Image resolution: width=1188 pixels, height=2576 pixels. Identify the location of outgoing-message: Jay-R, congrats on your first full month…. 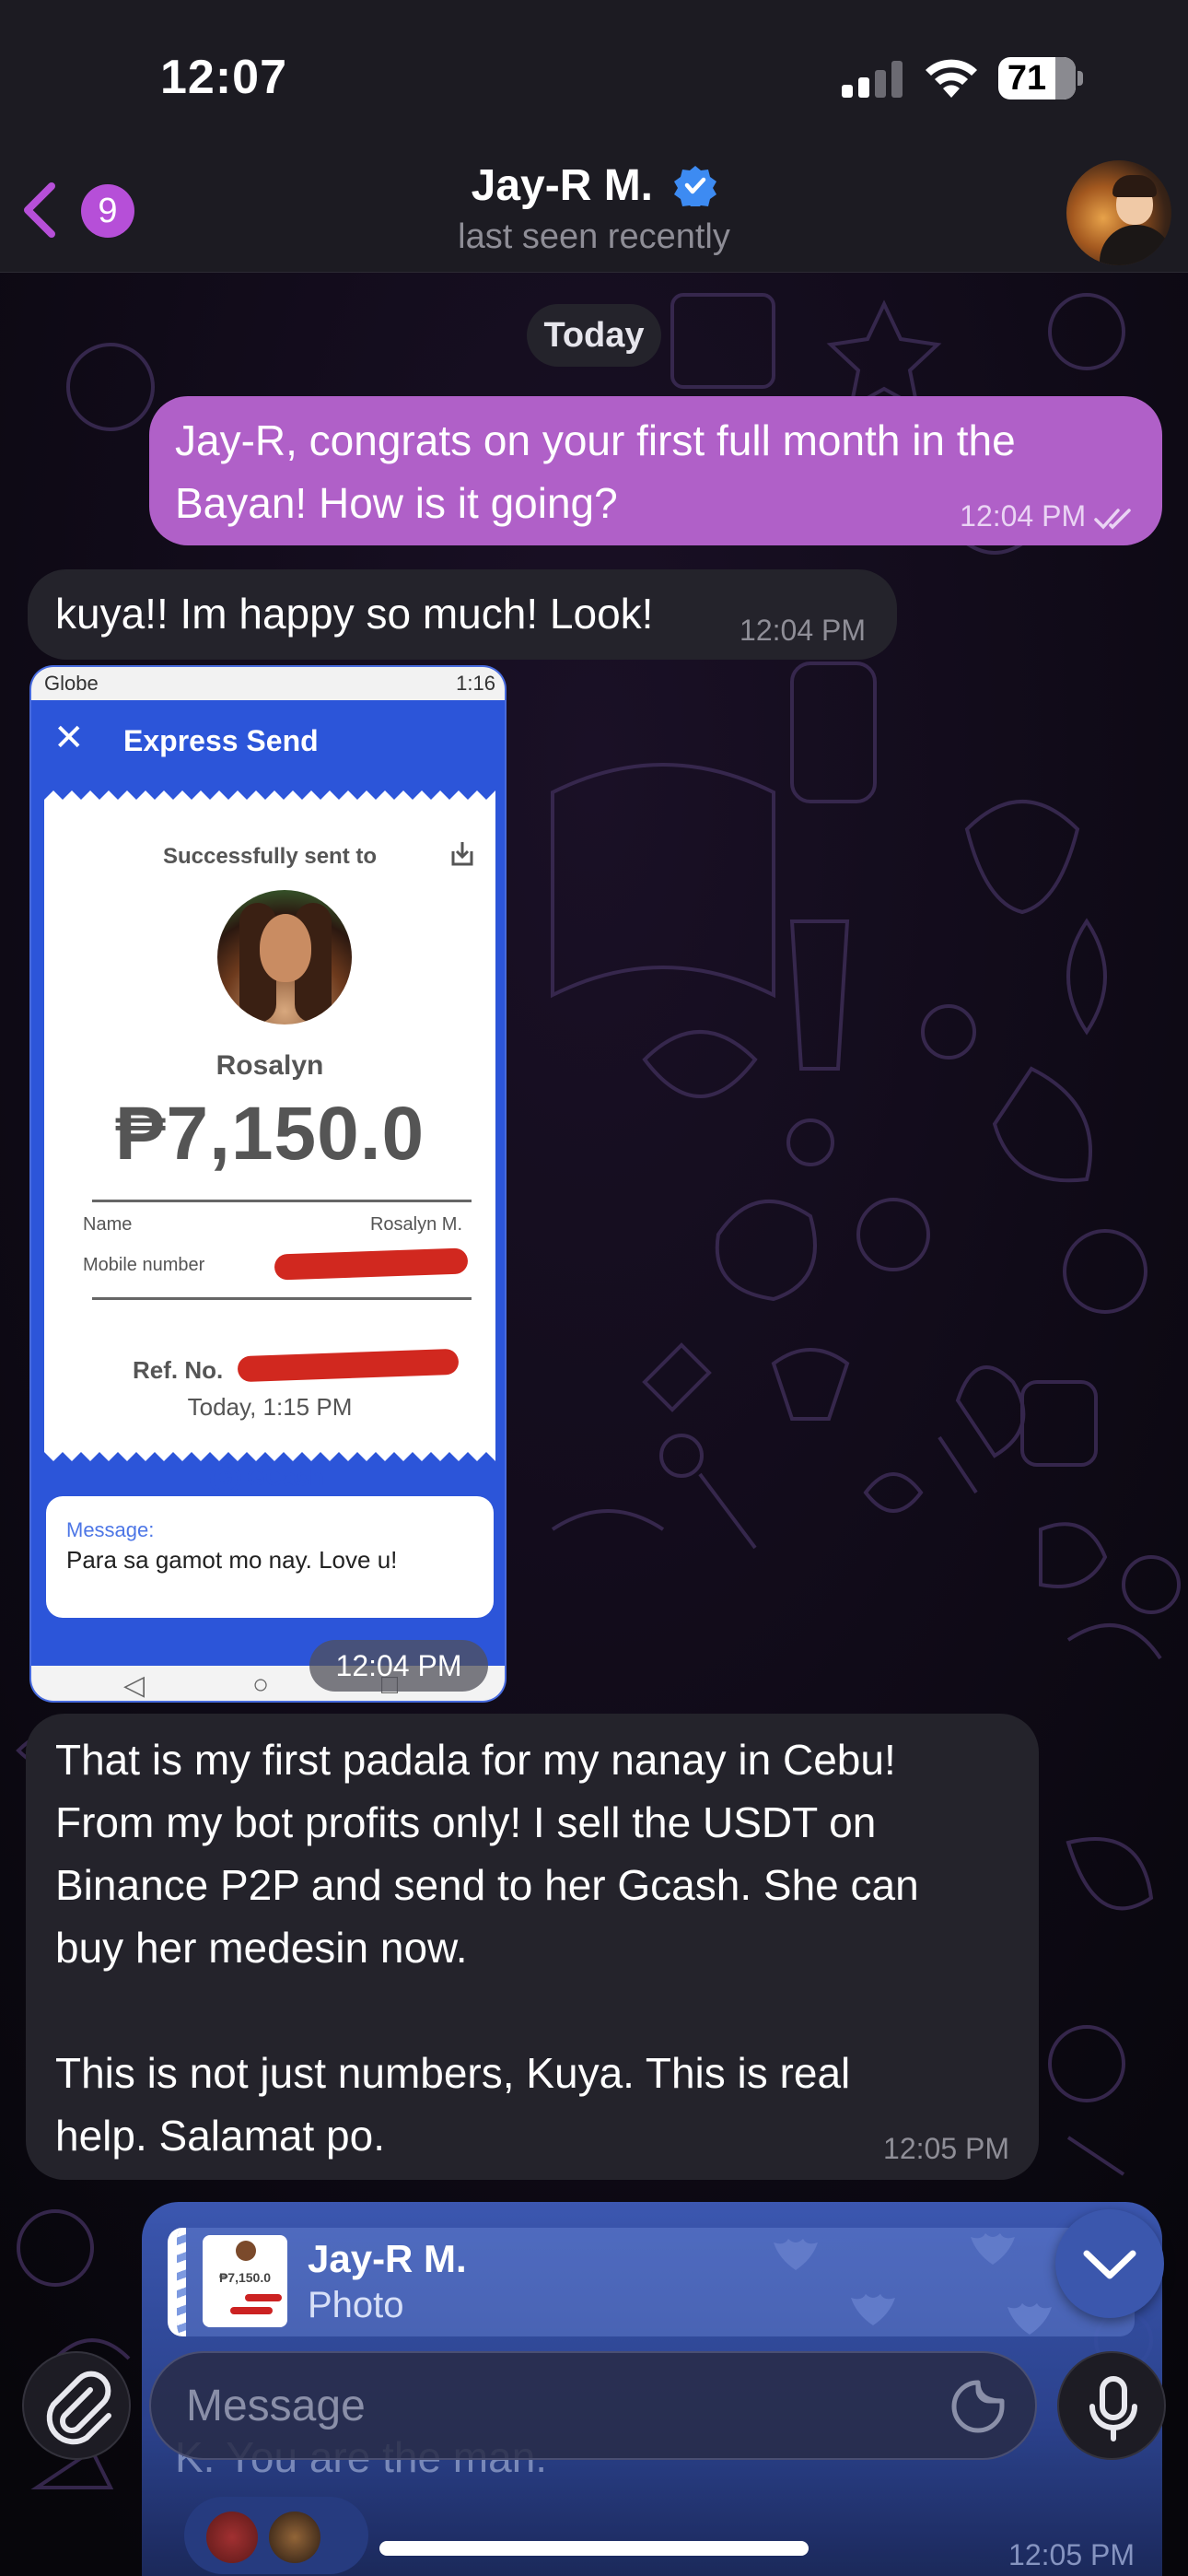
(655, 470).